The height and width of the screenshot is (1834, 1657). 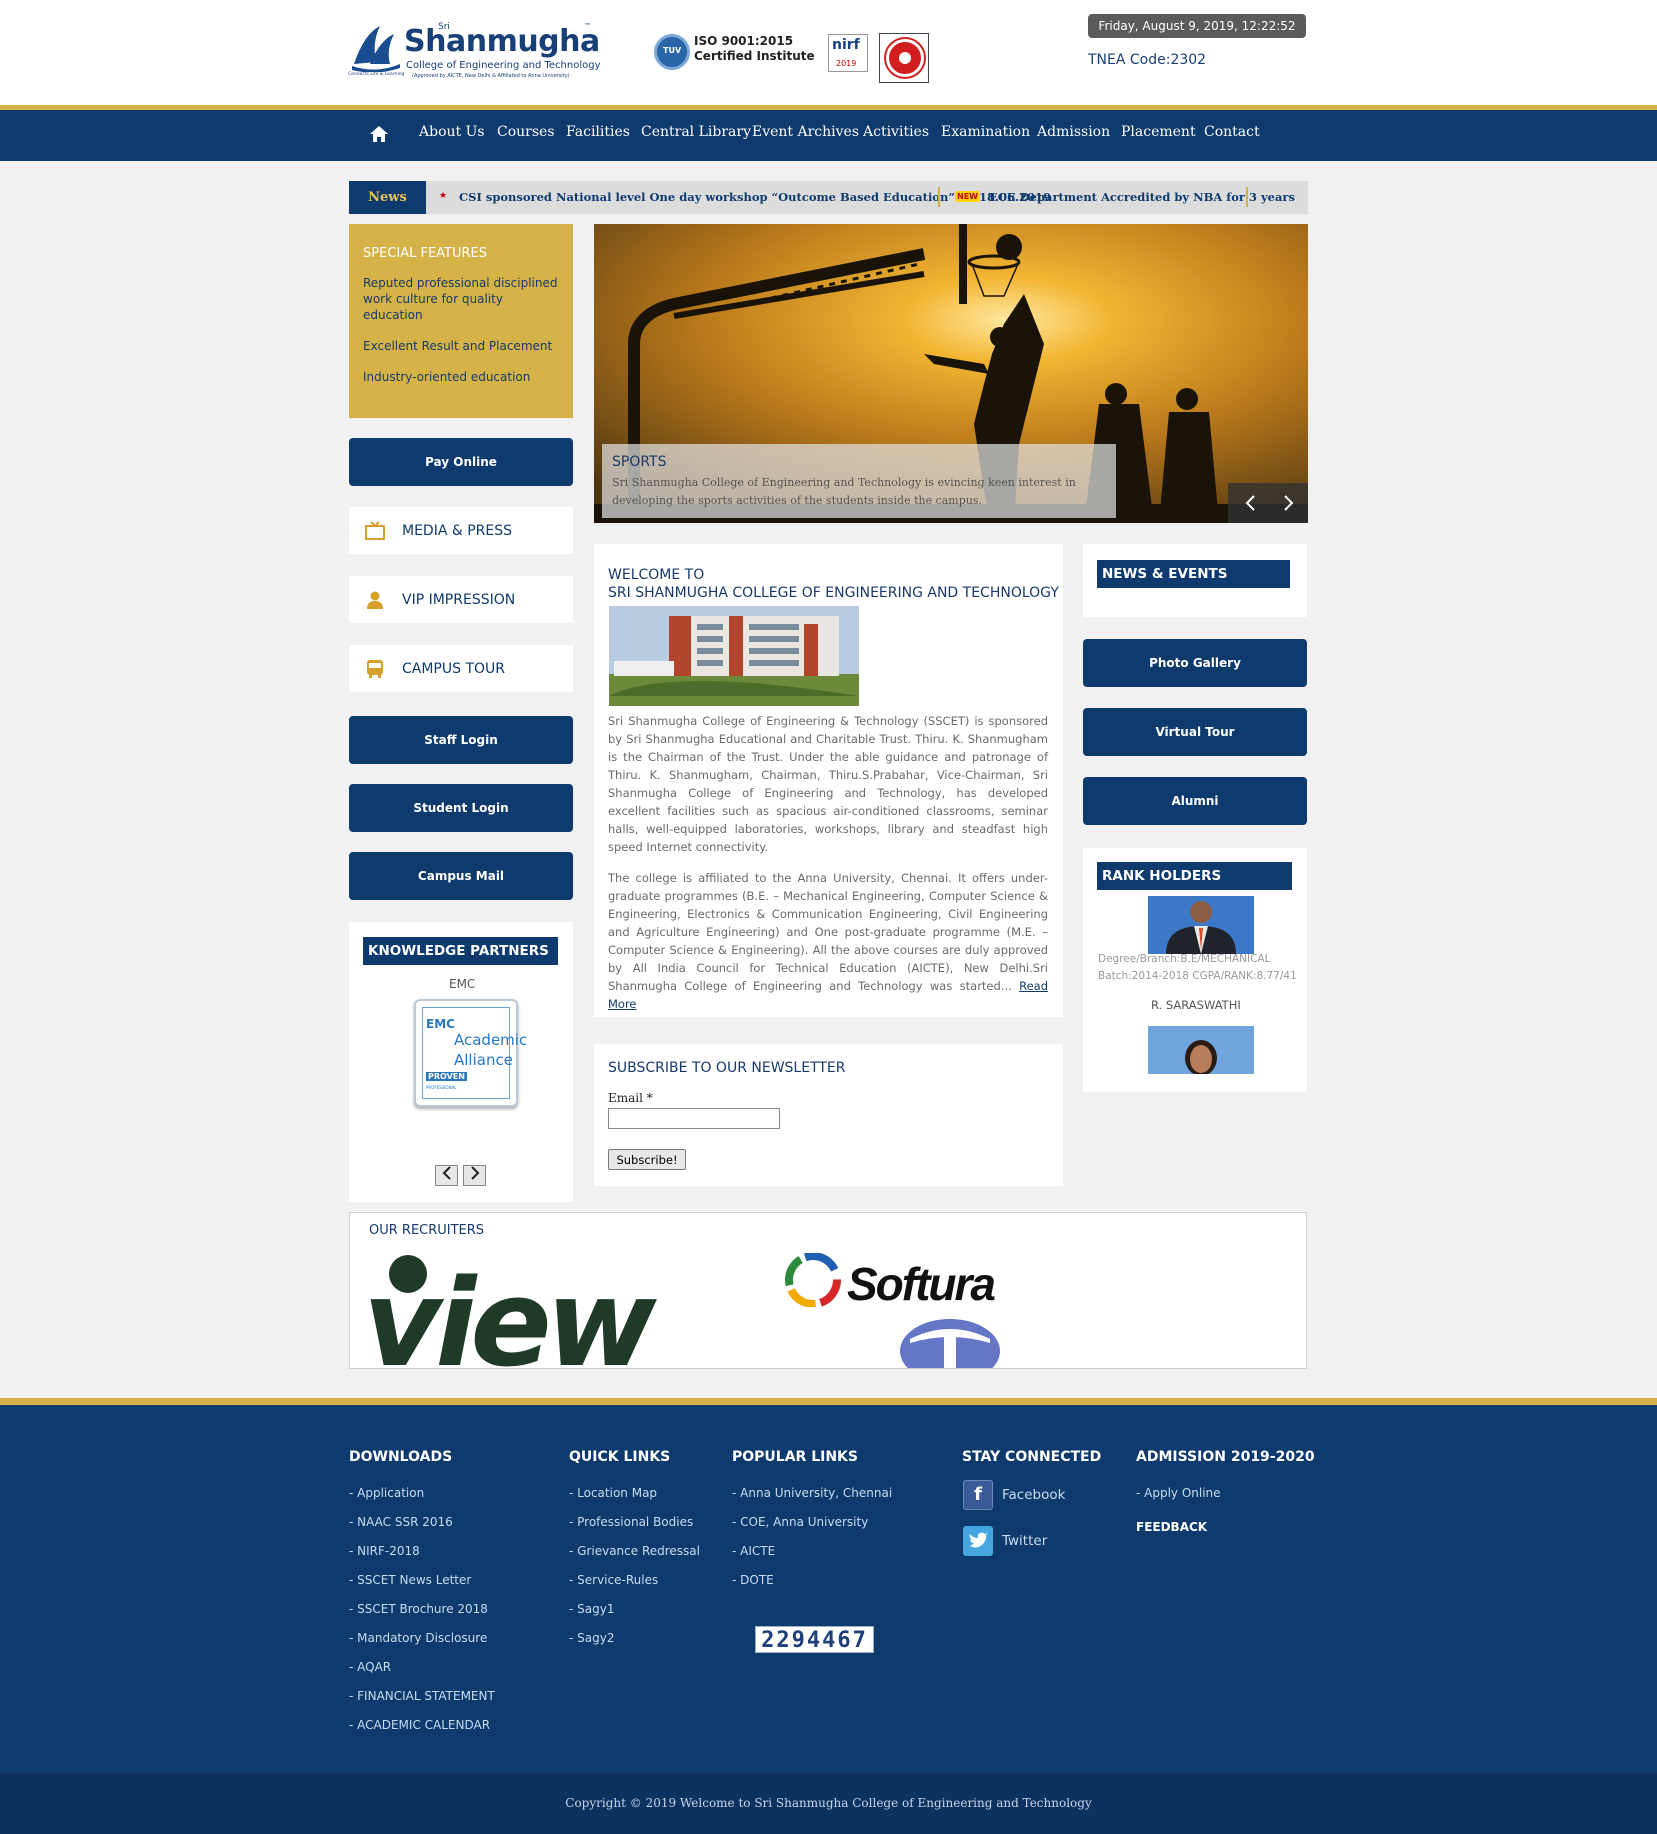 What do you see at coordinates (896, 132) in the screenshot?
I see `nav-activities: Activities` at bounding box center [896, 132].